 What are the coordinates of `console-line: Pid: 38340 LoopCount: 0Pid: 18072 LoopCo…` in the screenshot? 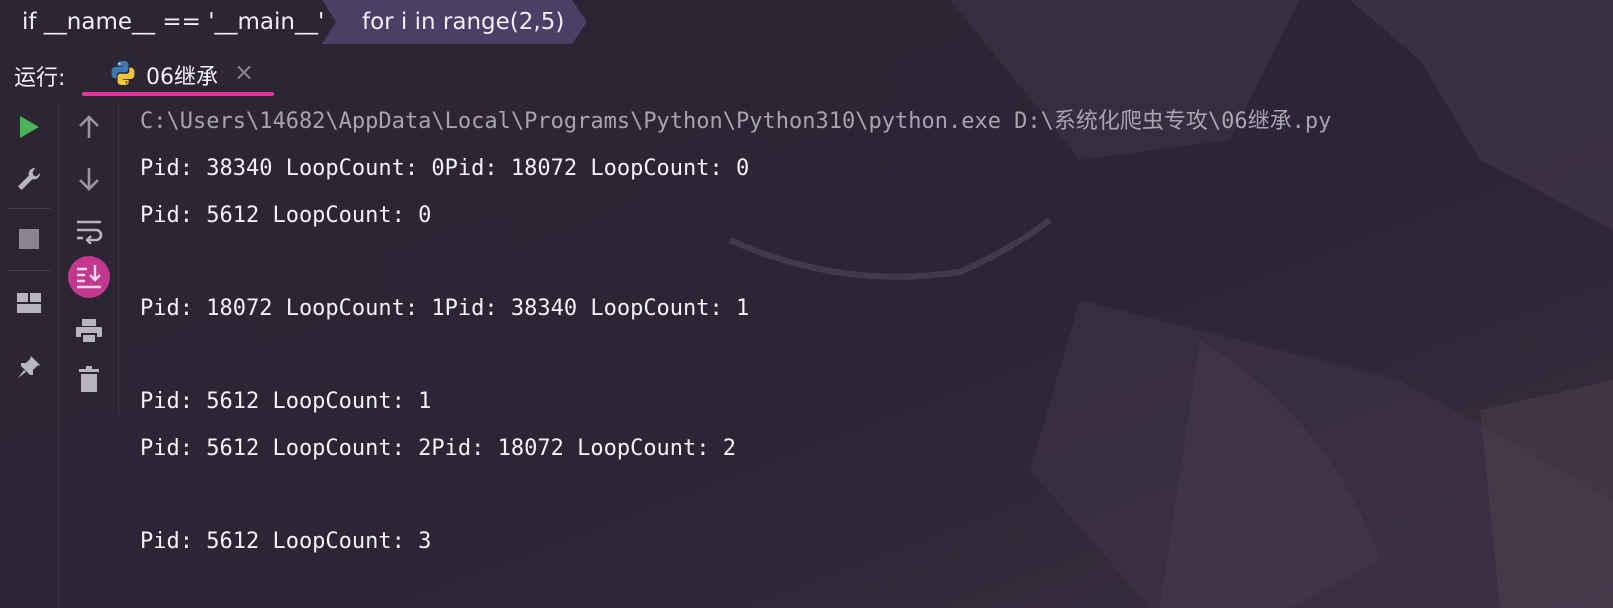 It's located at (445, 168).